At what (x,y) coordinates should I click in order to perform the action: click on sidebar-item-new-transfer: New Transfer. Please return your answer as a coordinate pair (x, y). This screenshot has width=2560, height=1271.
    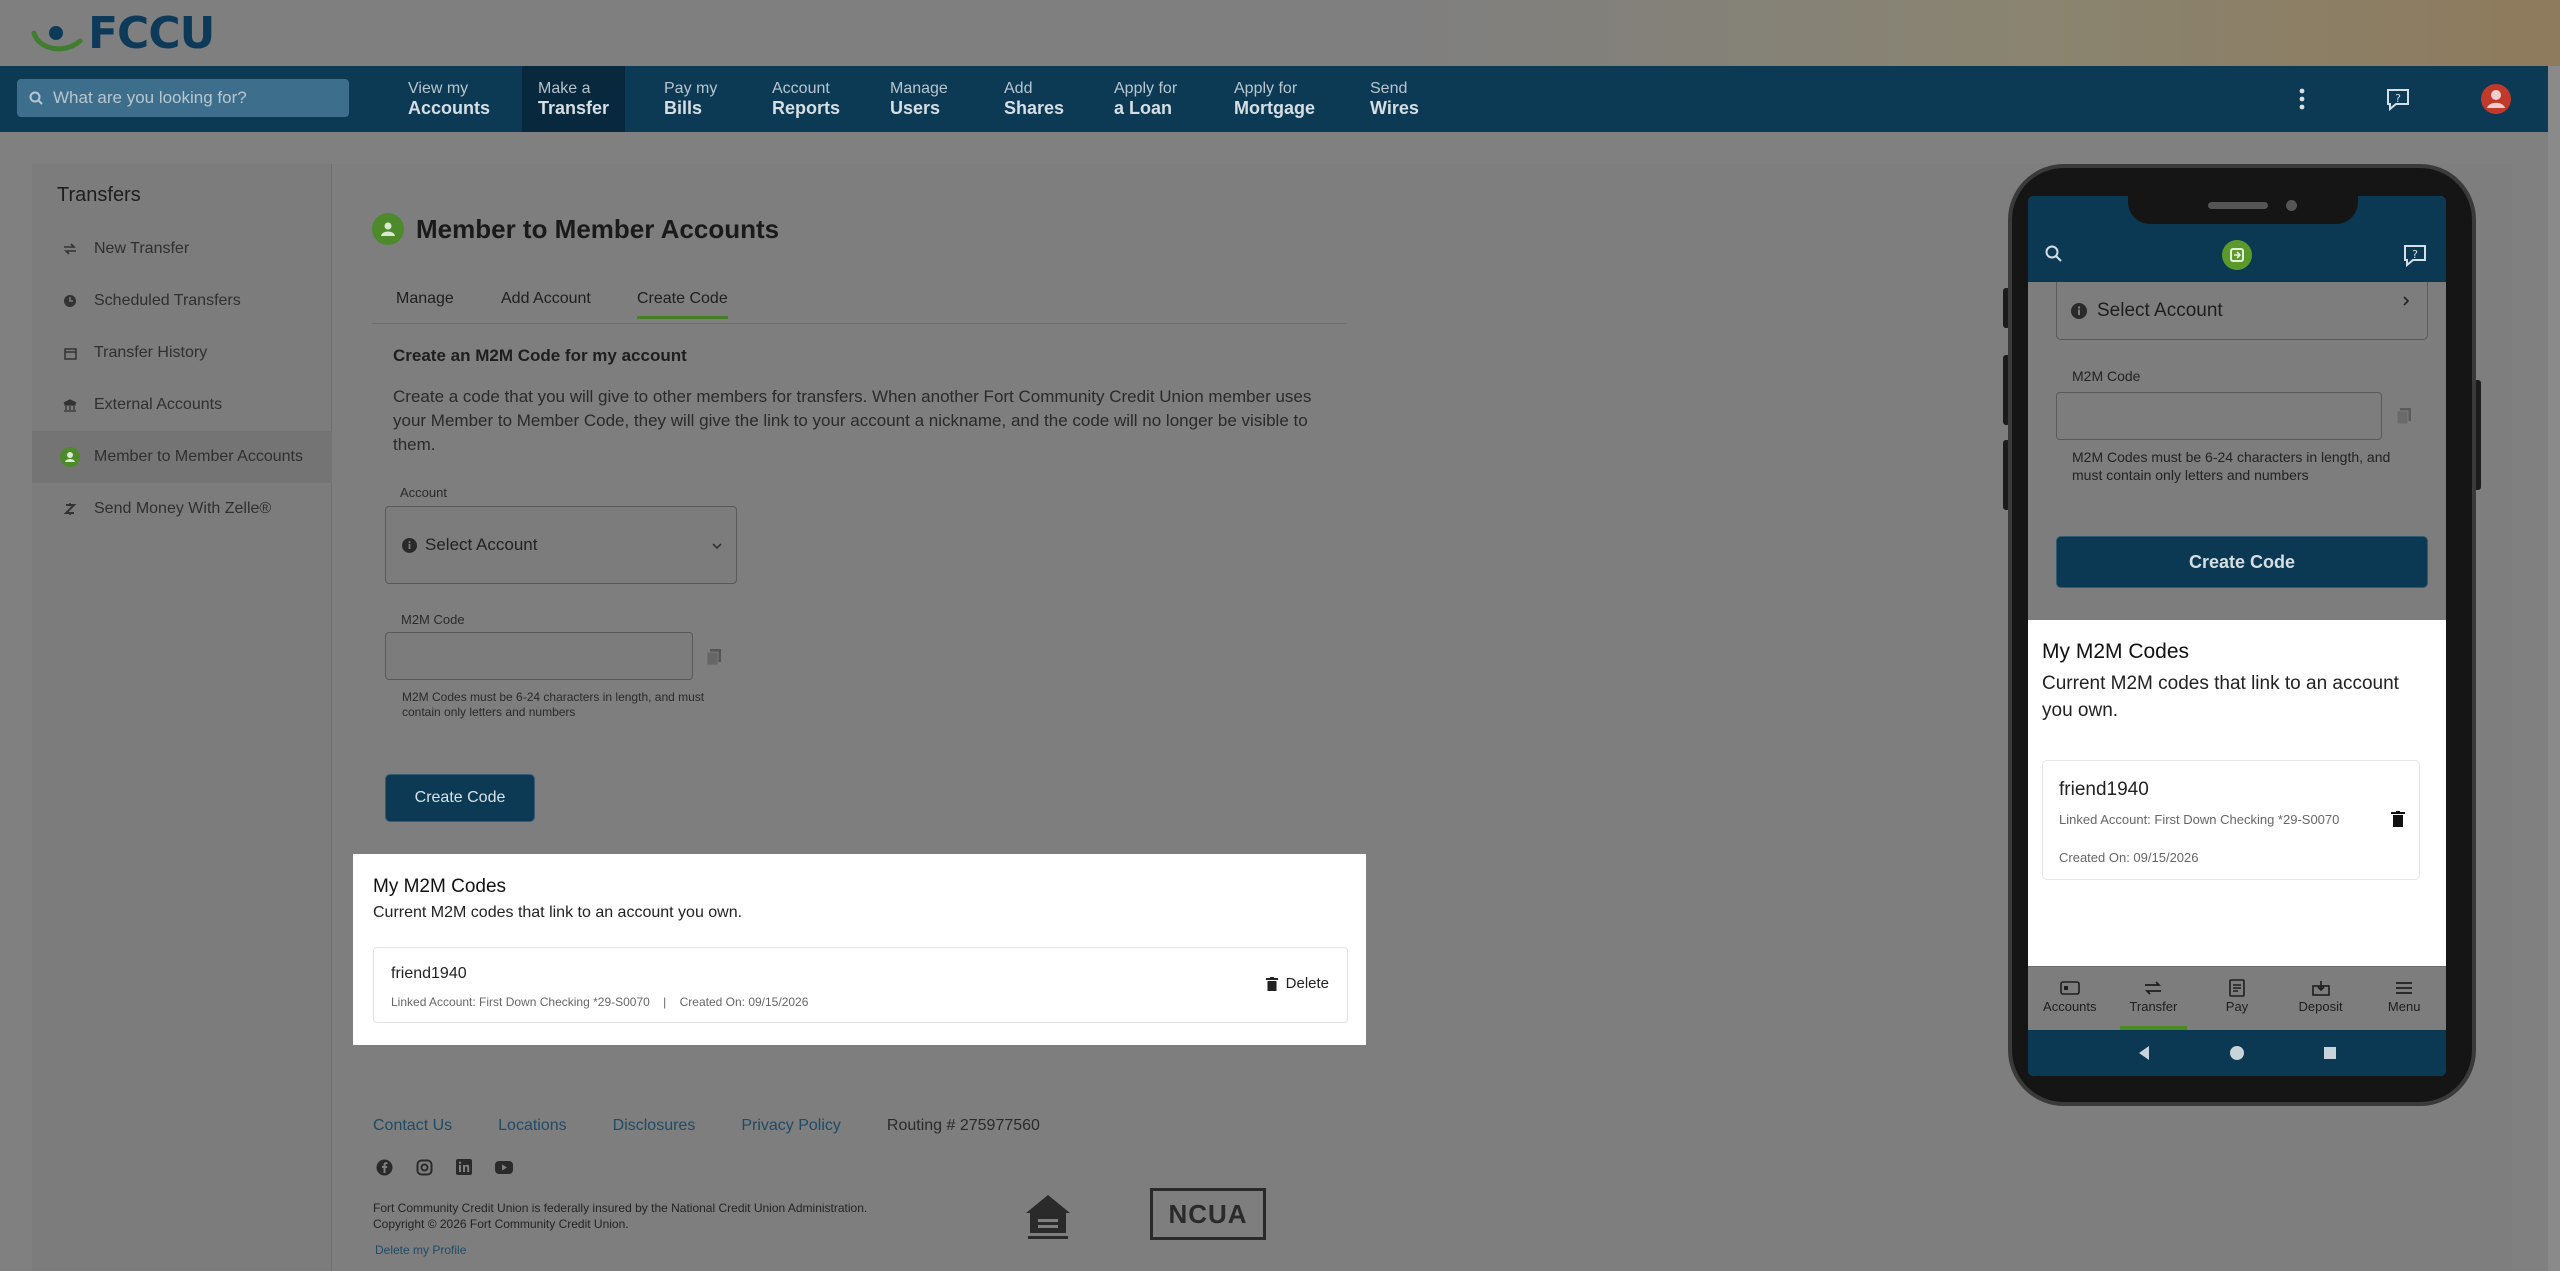
    Looking at the image, I should click on (182, 249).